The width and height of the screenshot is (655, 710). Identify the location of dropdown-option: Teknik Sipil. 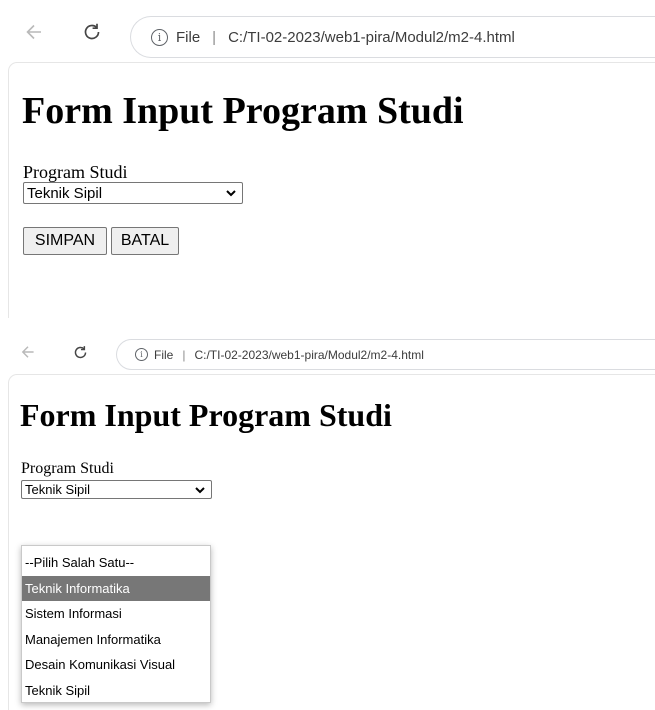
(116, 691).